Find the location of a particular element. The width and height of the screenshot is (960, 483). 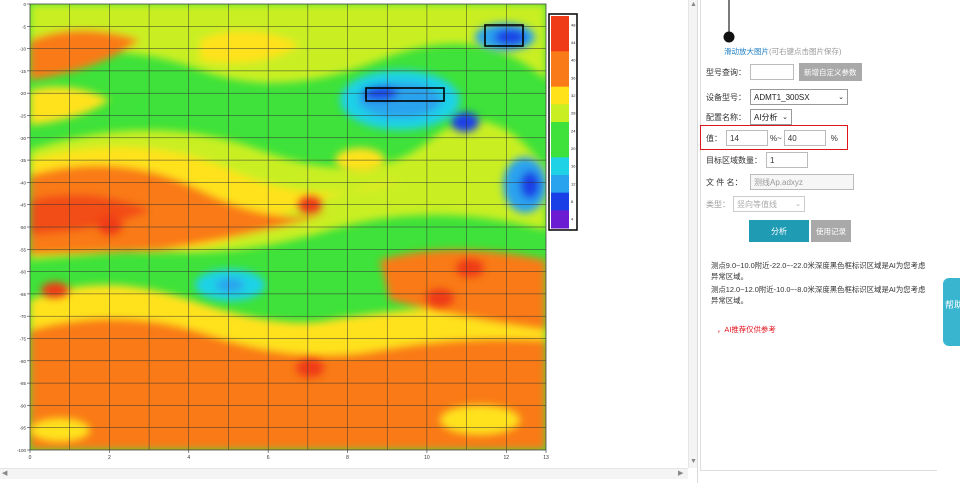

ai-disclaimer: ，AI推荐仅供参考 is located at coordinates (746, 329).